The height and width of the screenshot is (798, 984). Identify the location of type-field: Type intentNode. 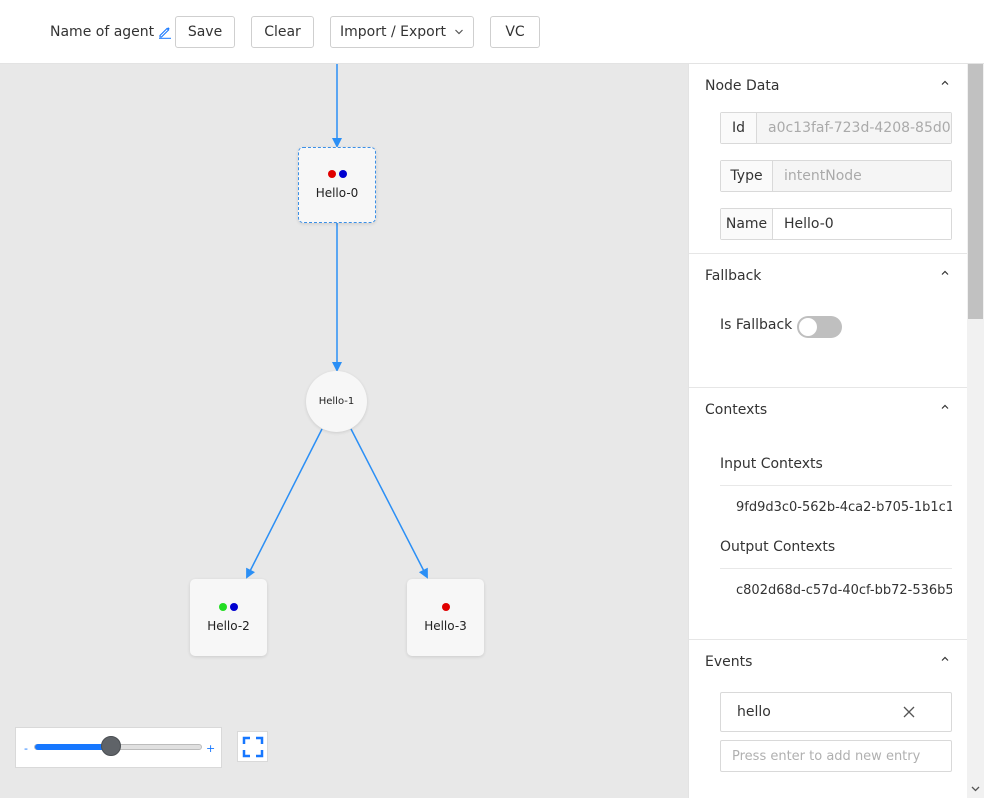
(836, 176).